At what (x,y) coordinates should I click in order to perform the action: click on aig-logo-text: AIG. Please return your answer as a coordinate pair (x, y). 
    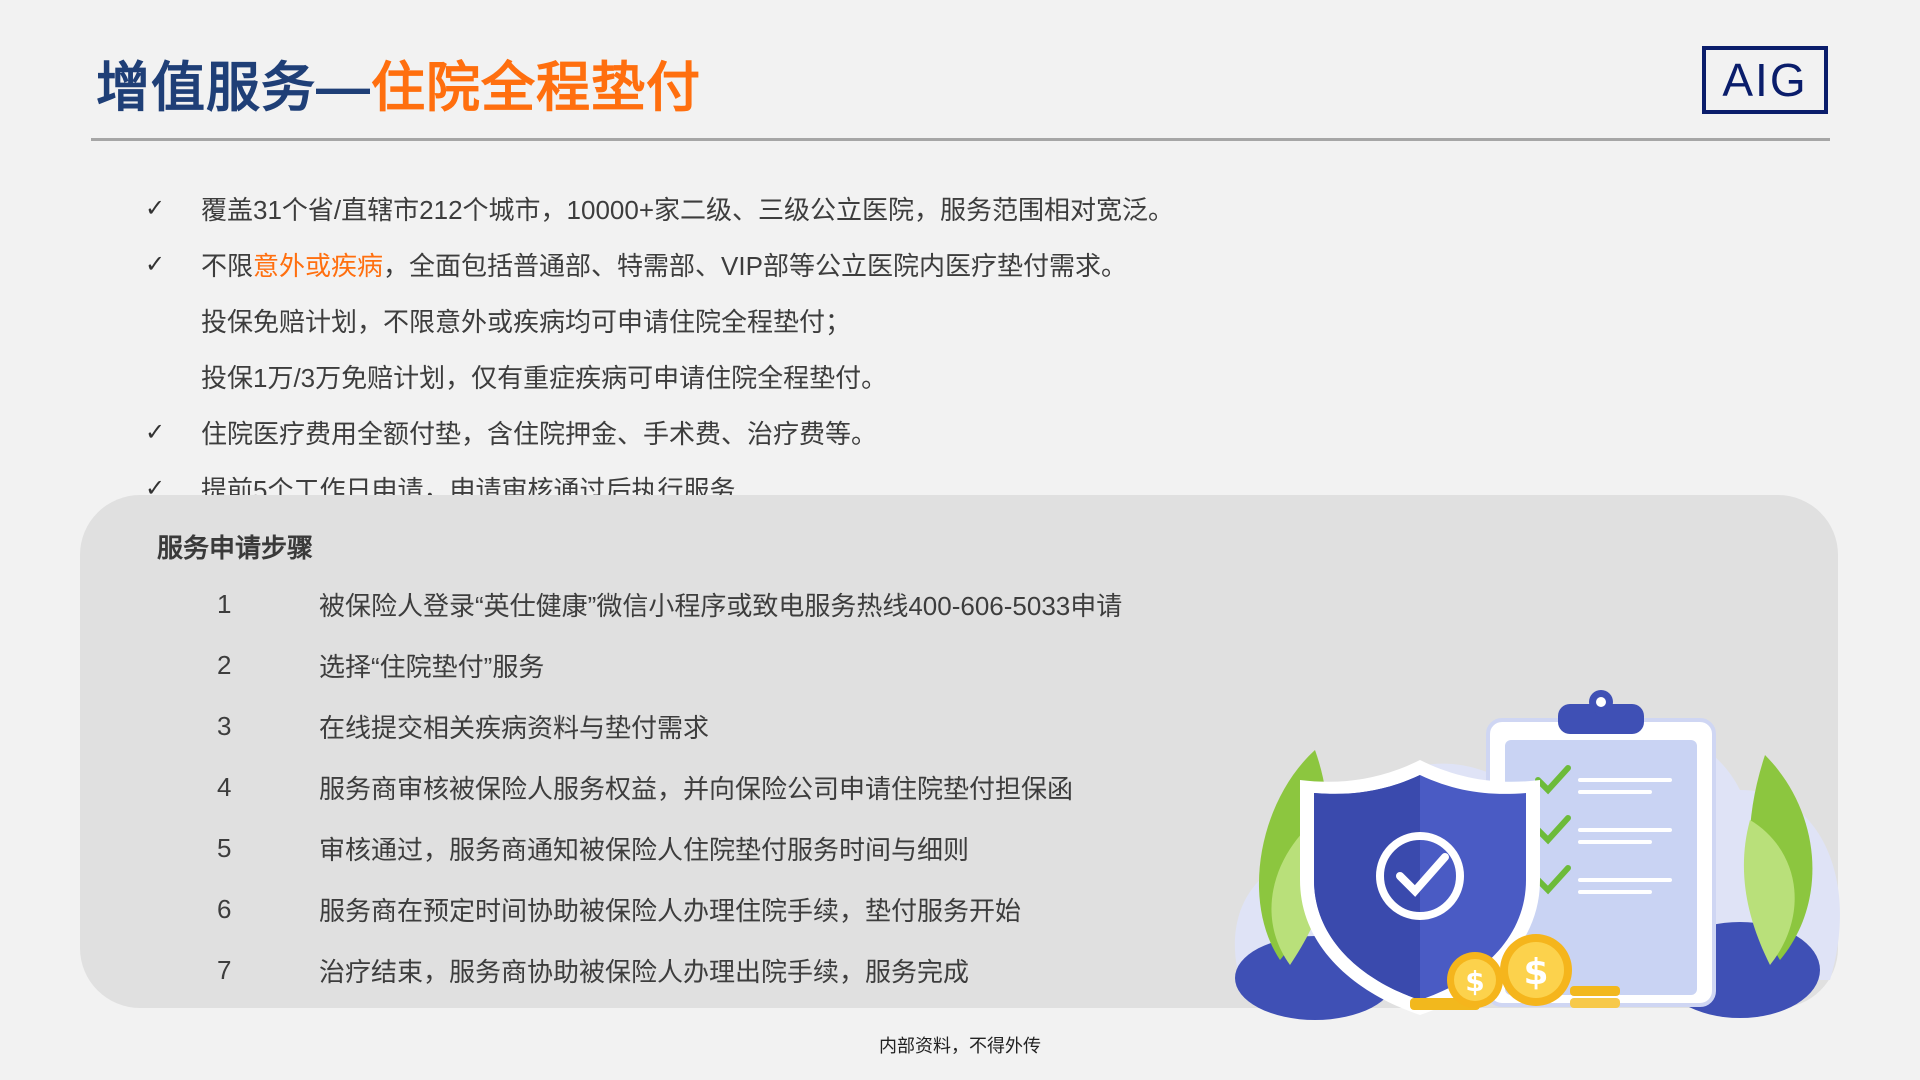
    Looking at the image, I should click on (1765, 80).